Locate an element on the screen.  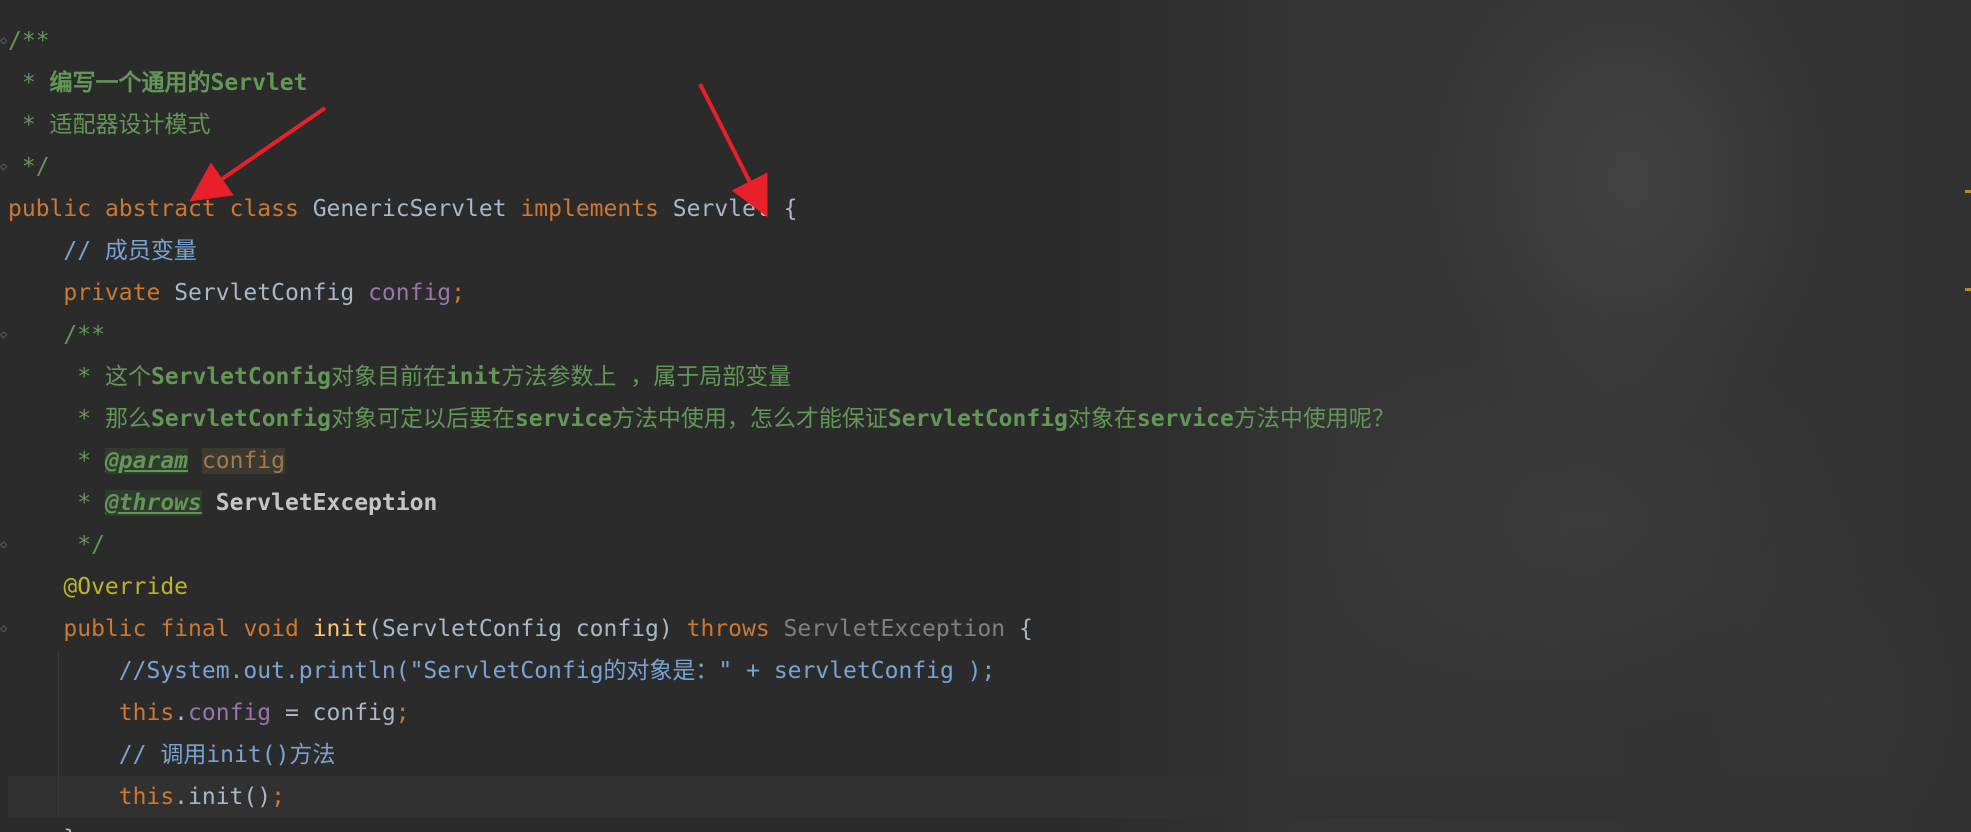
javadoc-throws-tag: @throws is located at coordinates (153, 503).